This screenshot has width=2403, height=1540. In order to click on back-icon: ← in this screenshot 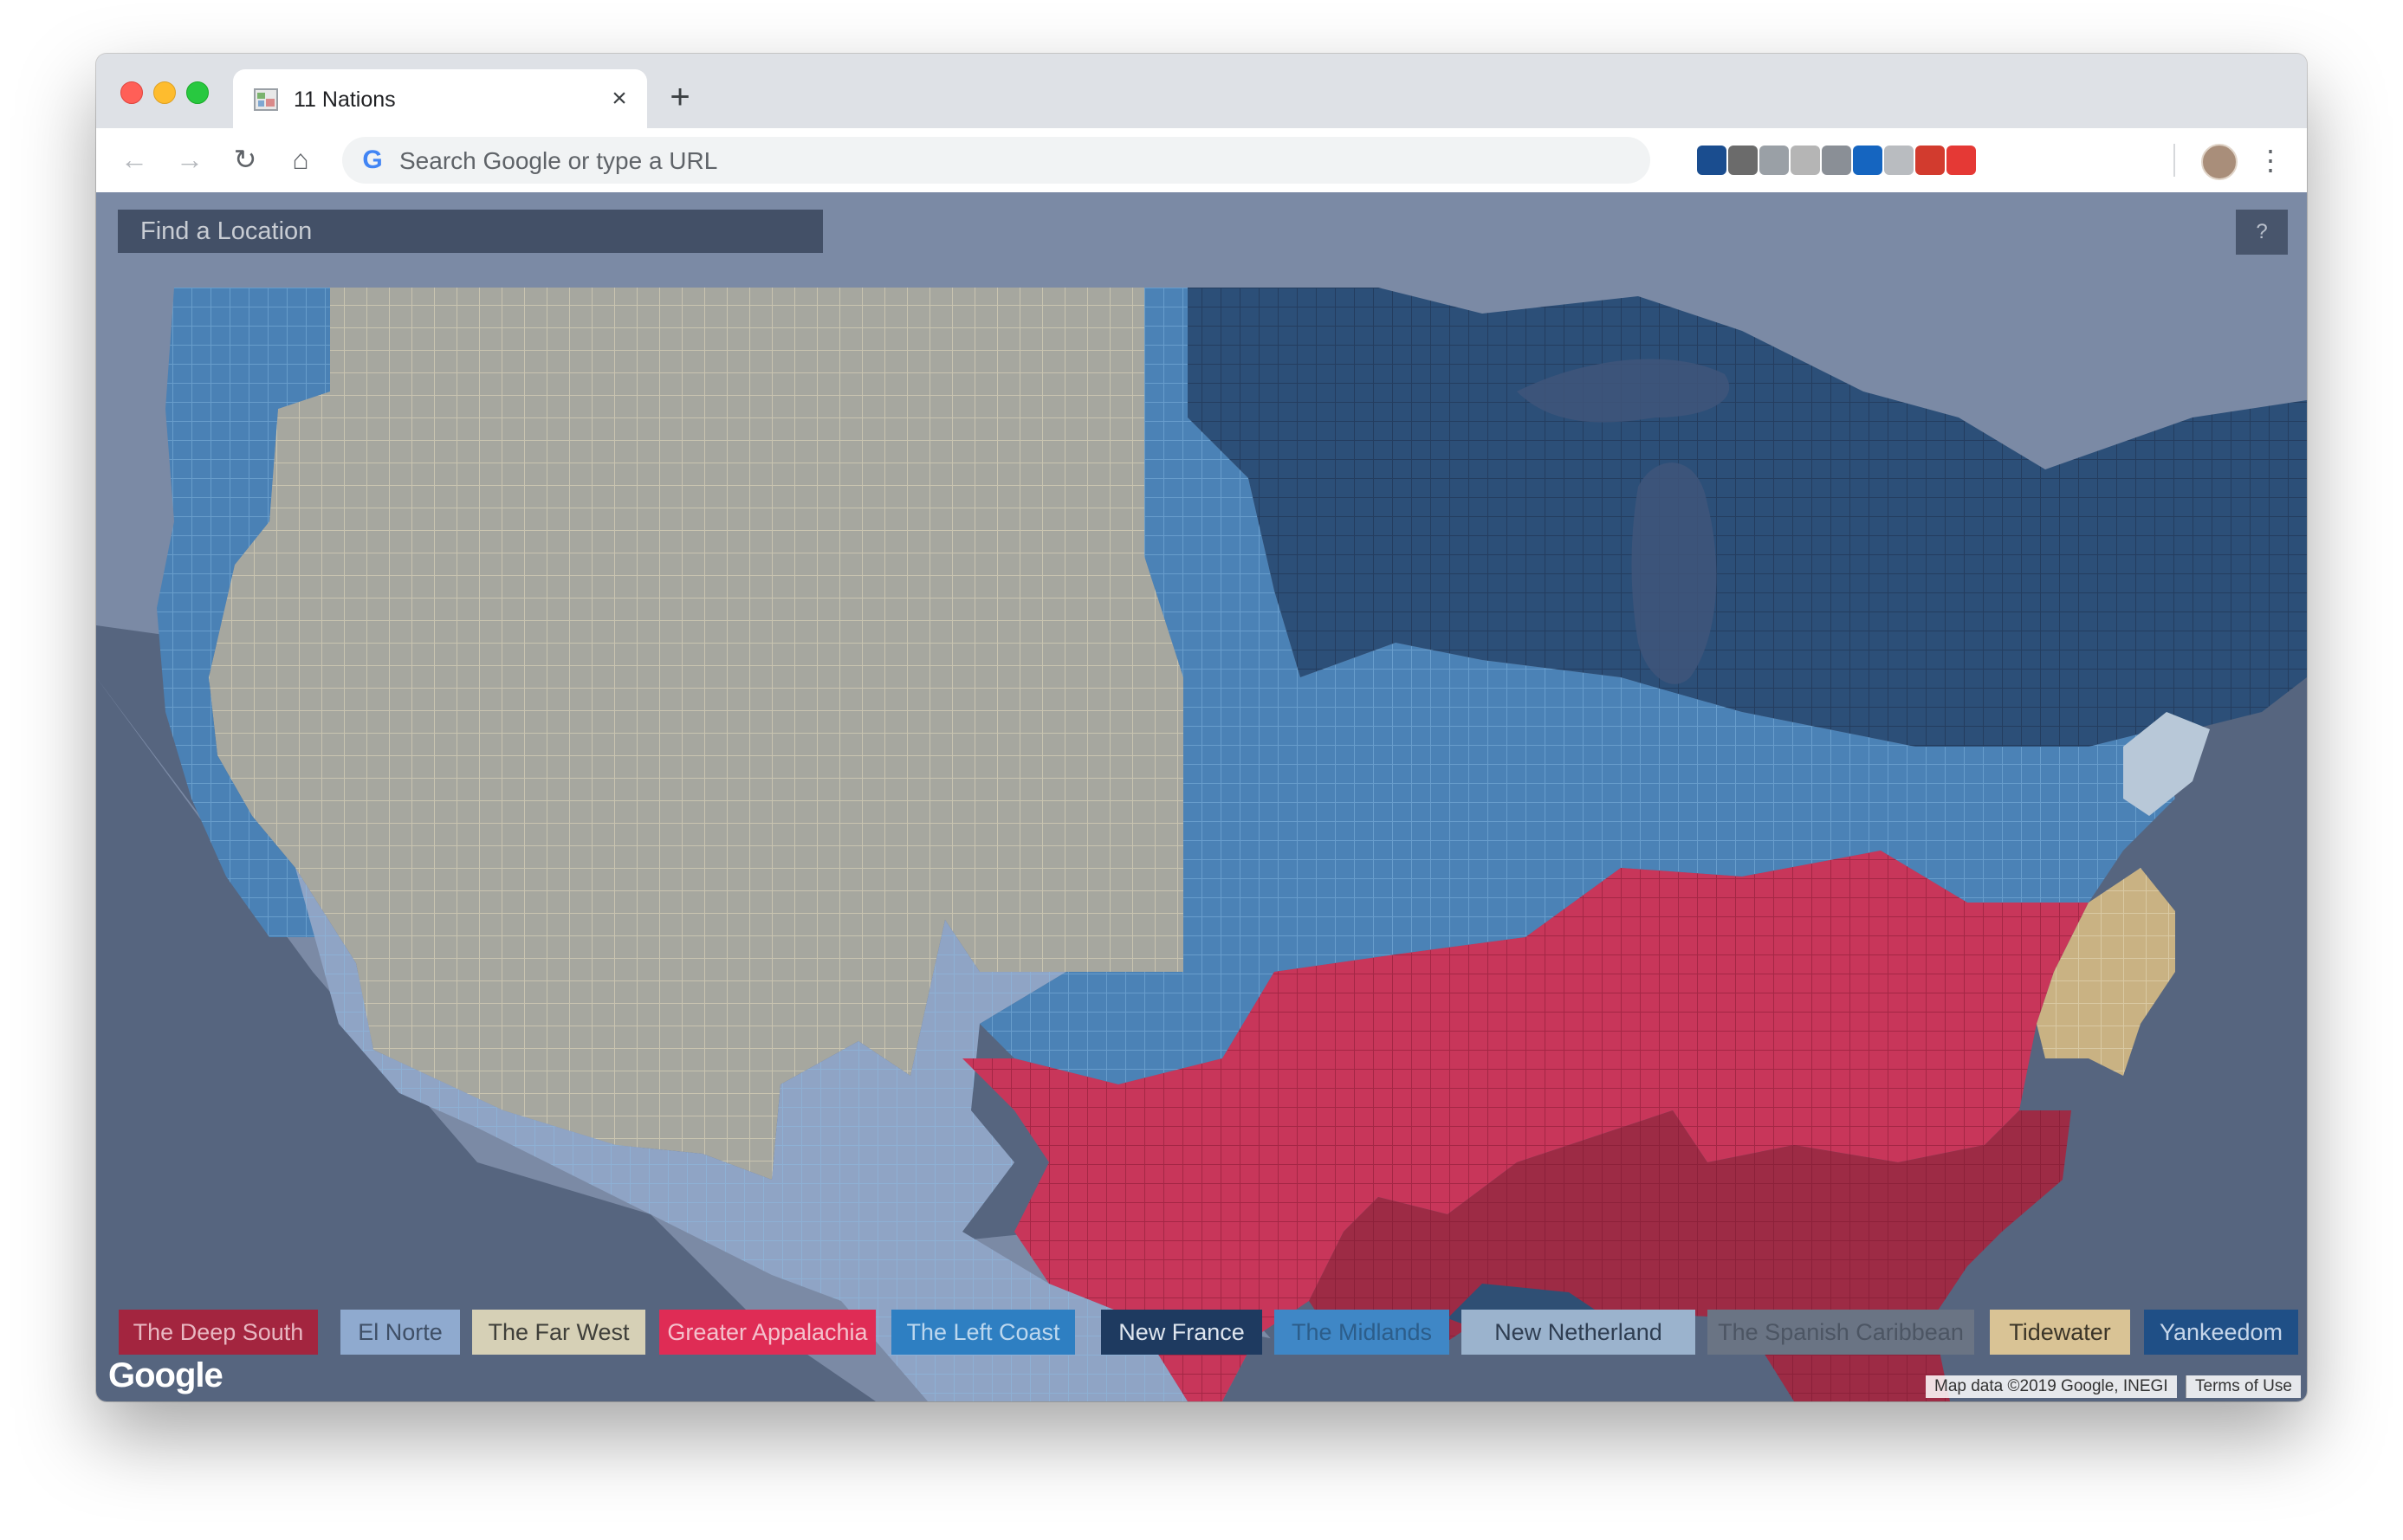, I will do `click(134, 159)`.